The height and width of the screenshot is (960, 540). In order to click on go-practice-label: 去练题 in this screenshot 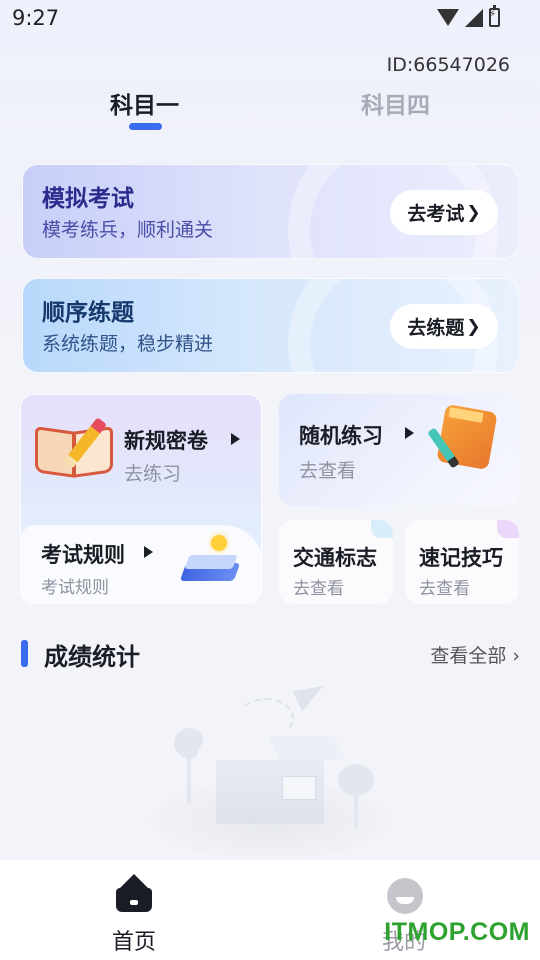, I will do `click(436, 328)`.